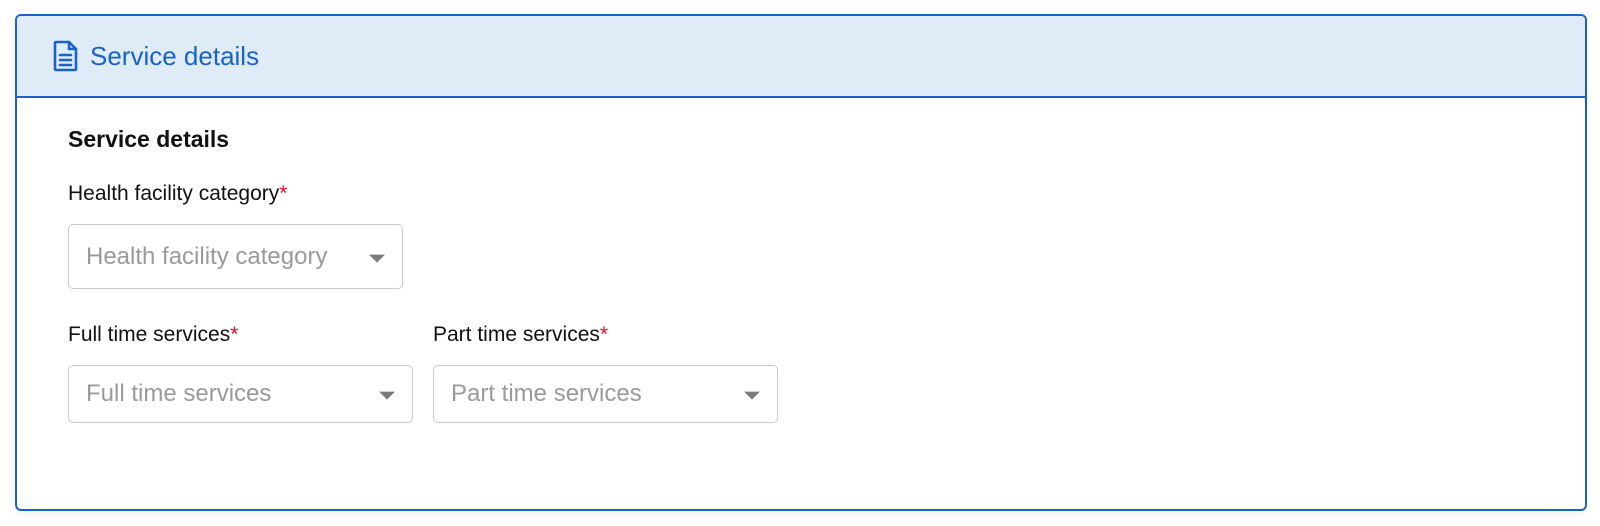  What do you see at coordinates (516, 334) in the screenshot?
I see `part-time-services-label-text: Part time services` at bounding box center [516, 334].